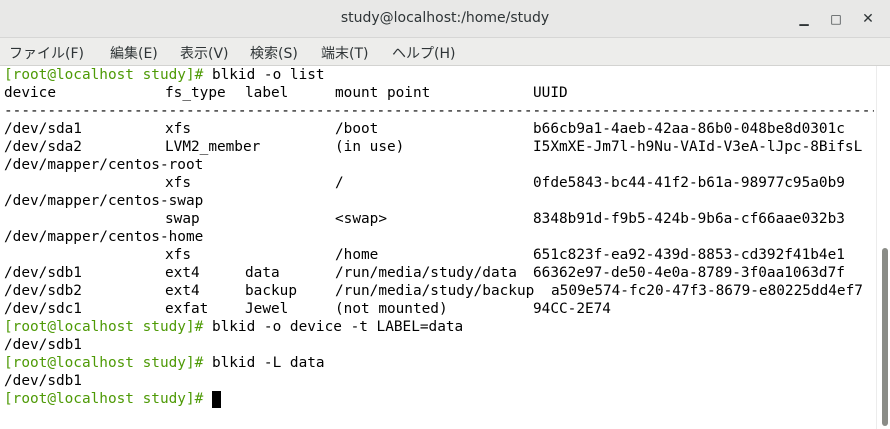 The height and width of the screenshot is (429, 890). What do you see at coordinates (213, 147) in the screenshot?
I see `row-fs-type: LVM2_member` at bounding box center [213, 147].